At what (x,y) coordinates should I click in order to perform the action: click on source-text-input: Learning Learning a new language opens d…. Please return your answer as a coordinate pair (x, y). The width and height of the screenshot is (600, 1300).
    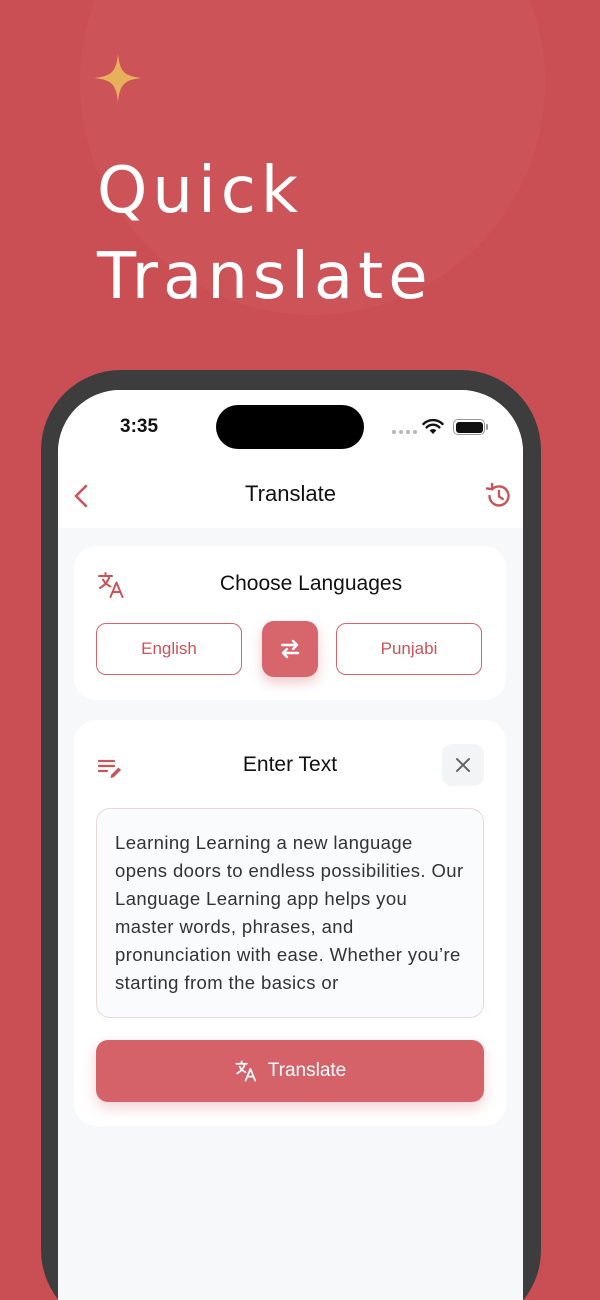
    Looking at the image, I should click on (290, 913).